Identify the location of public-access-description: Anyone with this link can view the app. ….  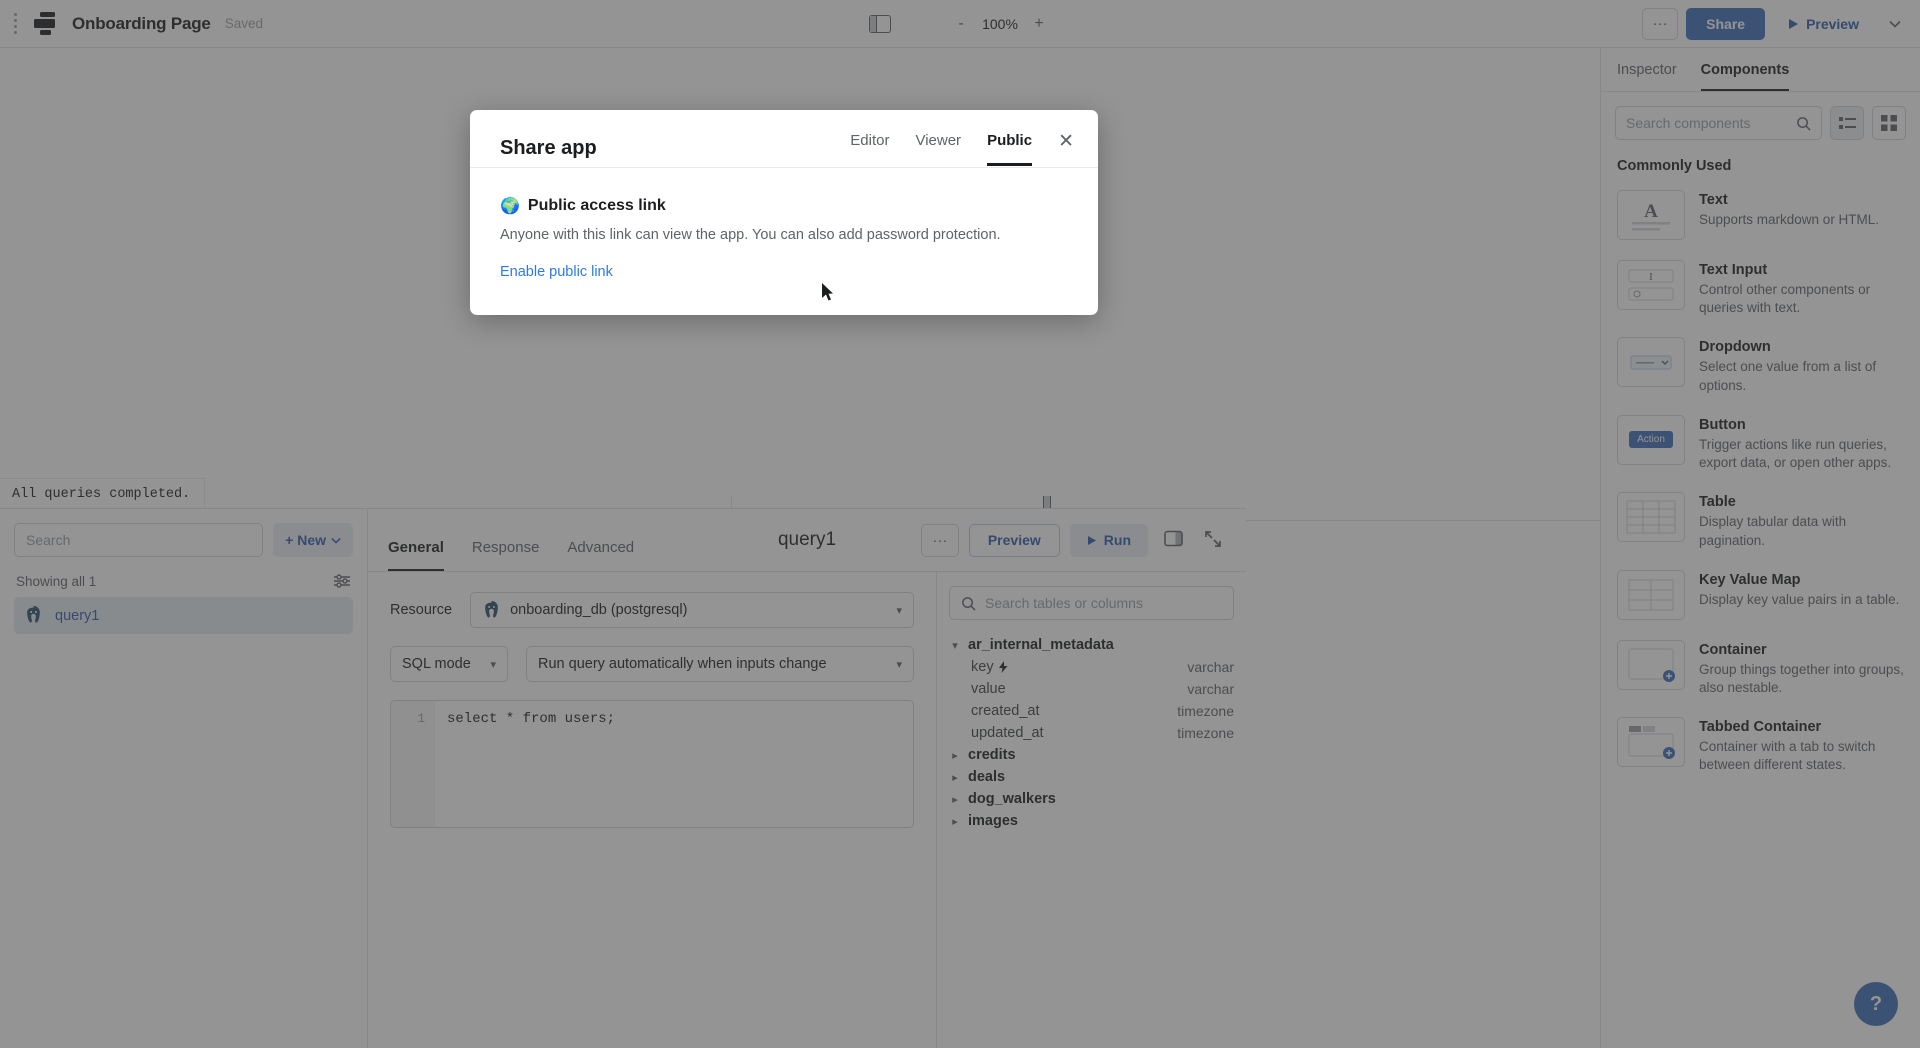
(750, 235).